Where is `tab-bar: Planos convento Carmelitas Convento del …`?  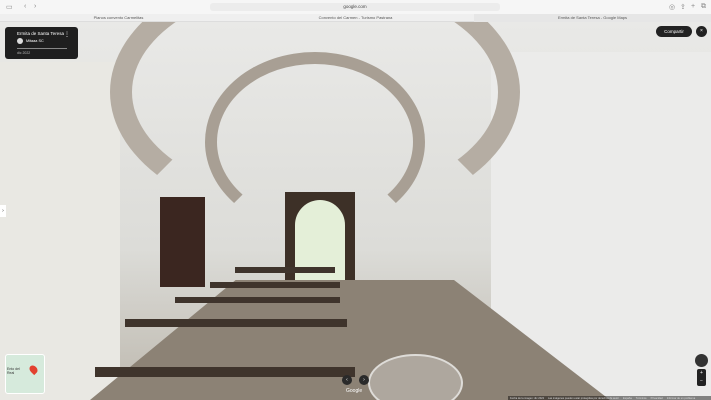 tab-bar: Planos convento Carmelitas Convento del … is located at coordinates (355, 18).